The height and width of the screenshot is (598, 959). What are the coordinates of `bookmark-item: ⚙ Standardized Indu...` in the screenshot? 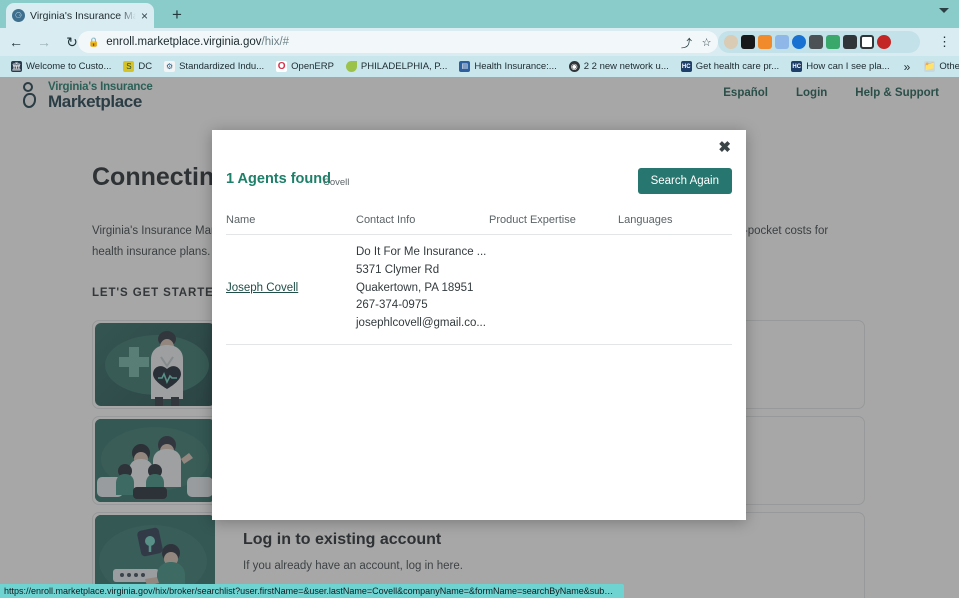 It's located at (214, 66).